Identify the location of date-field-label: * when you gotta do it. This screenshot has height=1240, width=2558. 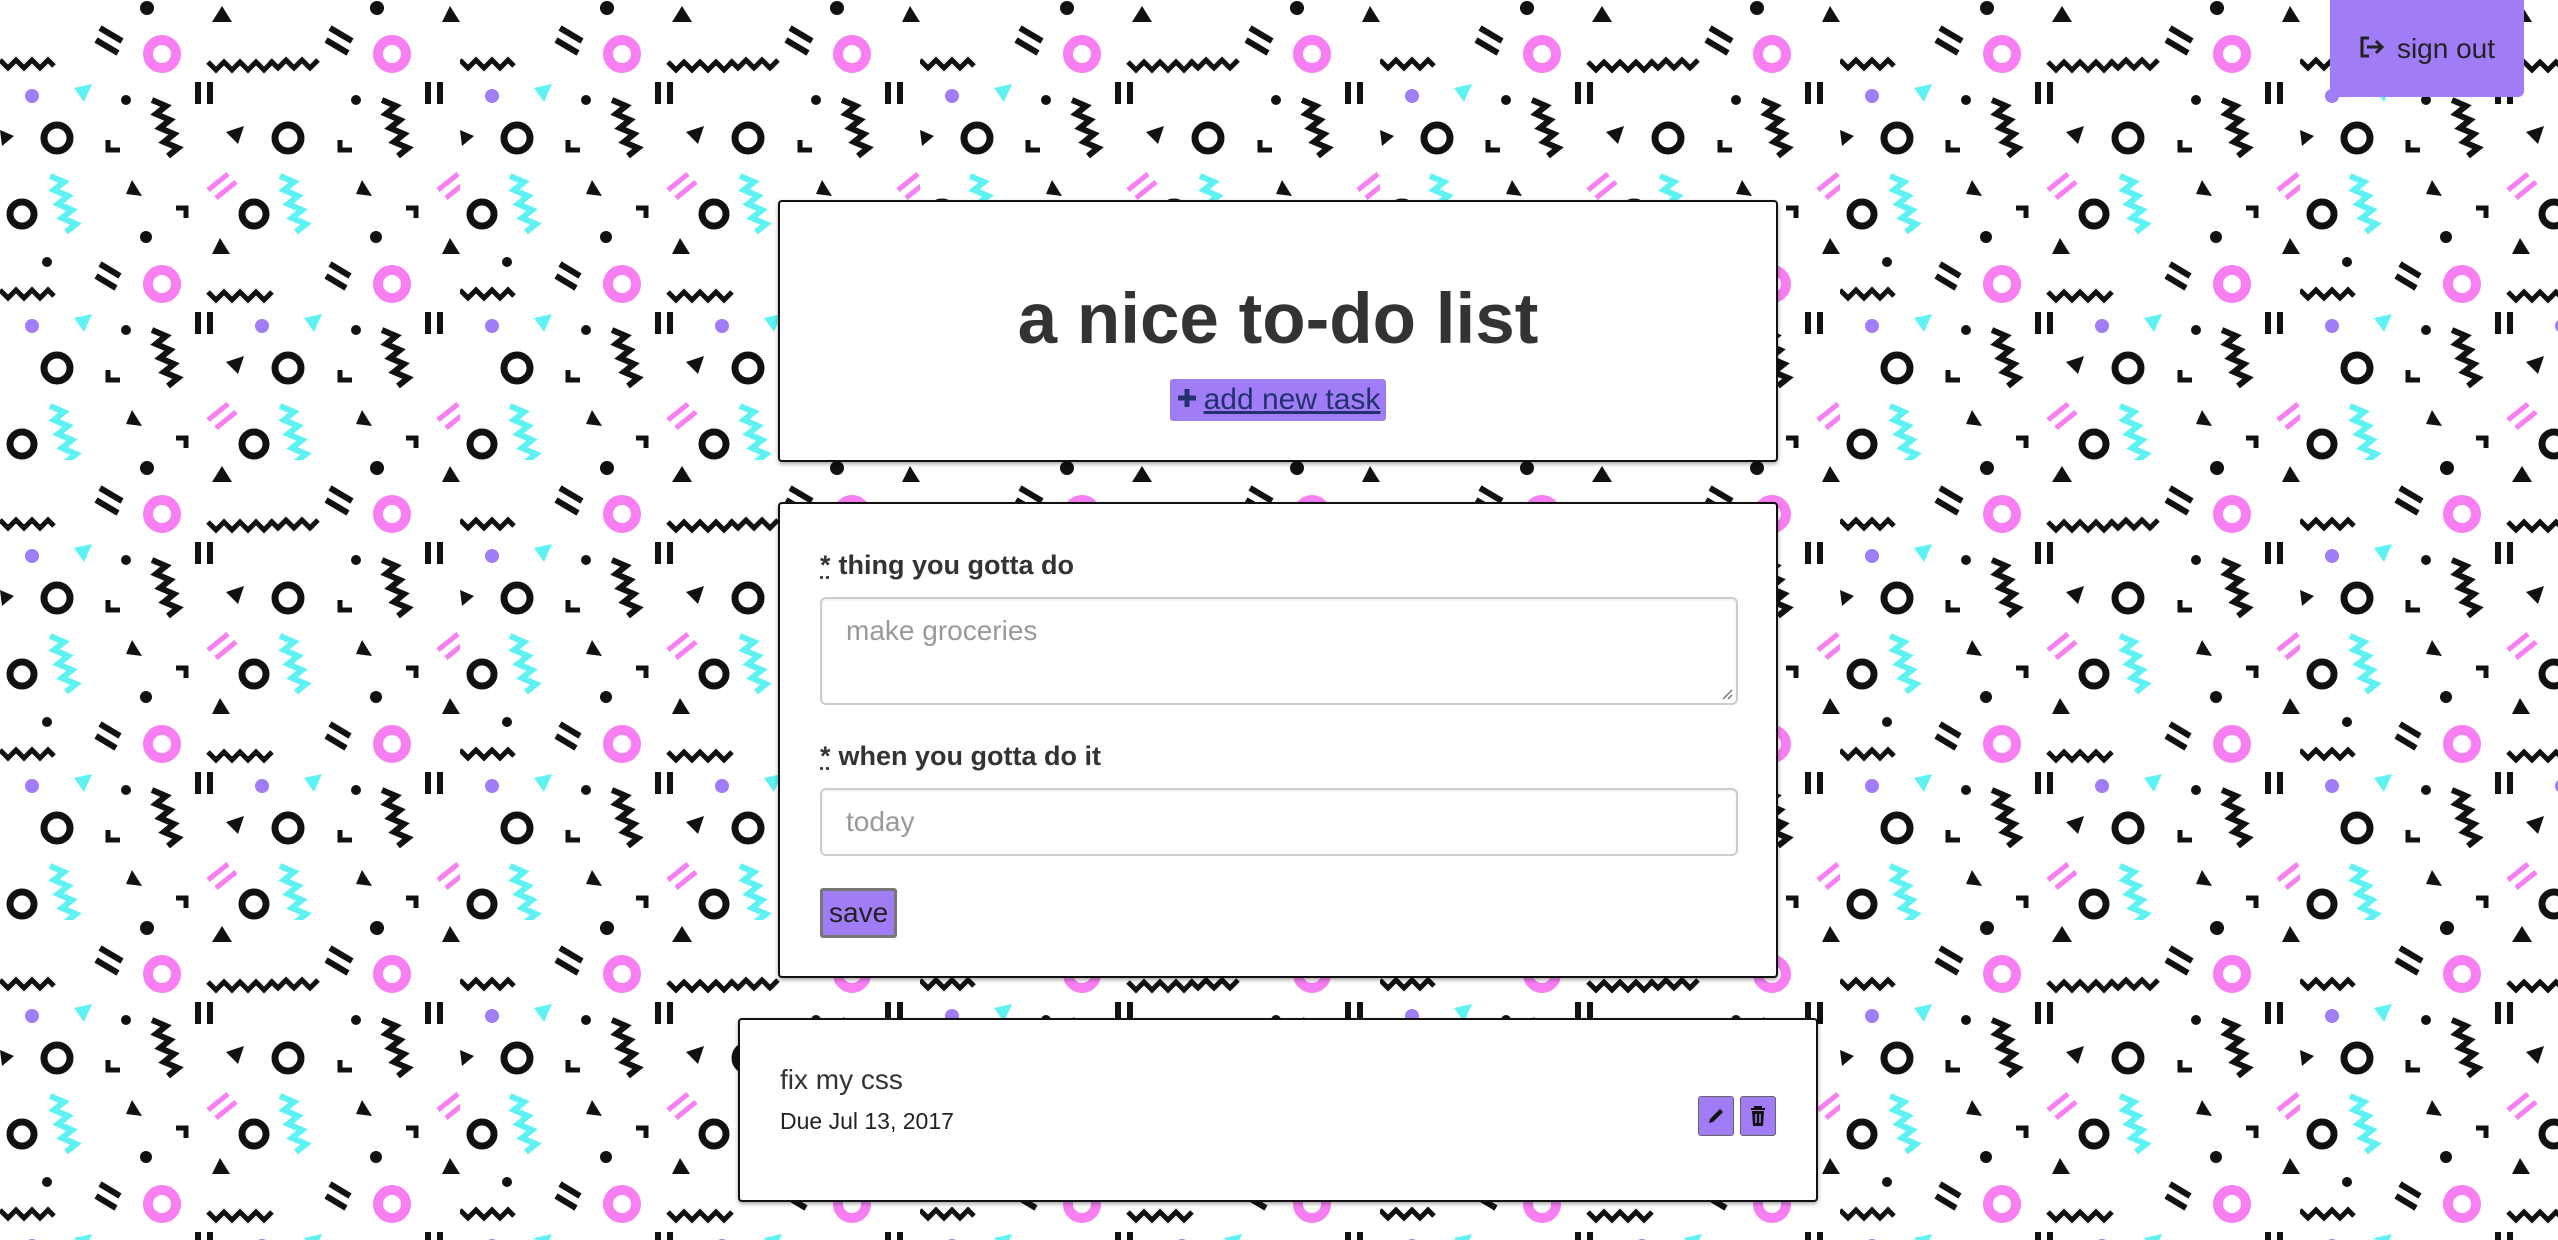
(1278, 756).